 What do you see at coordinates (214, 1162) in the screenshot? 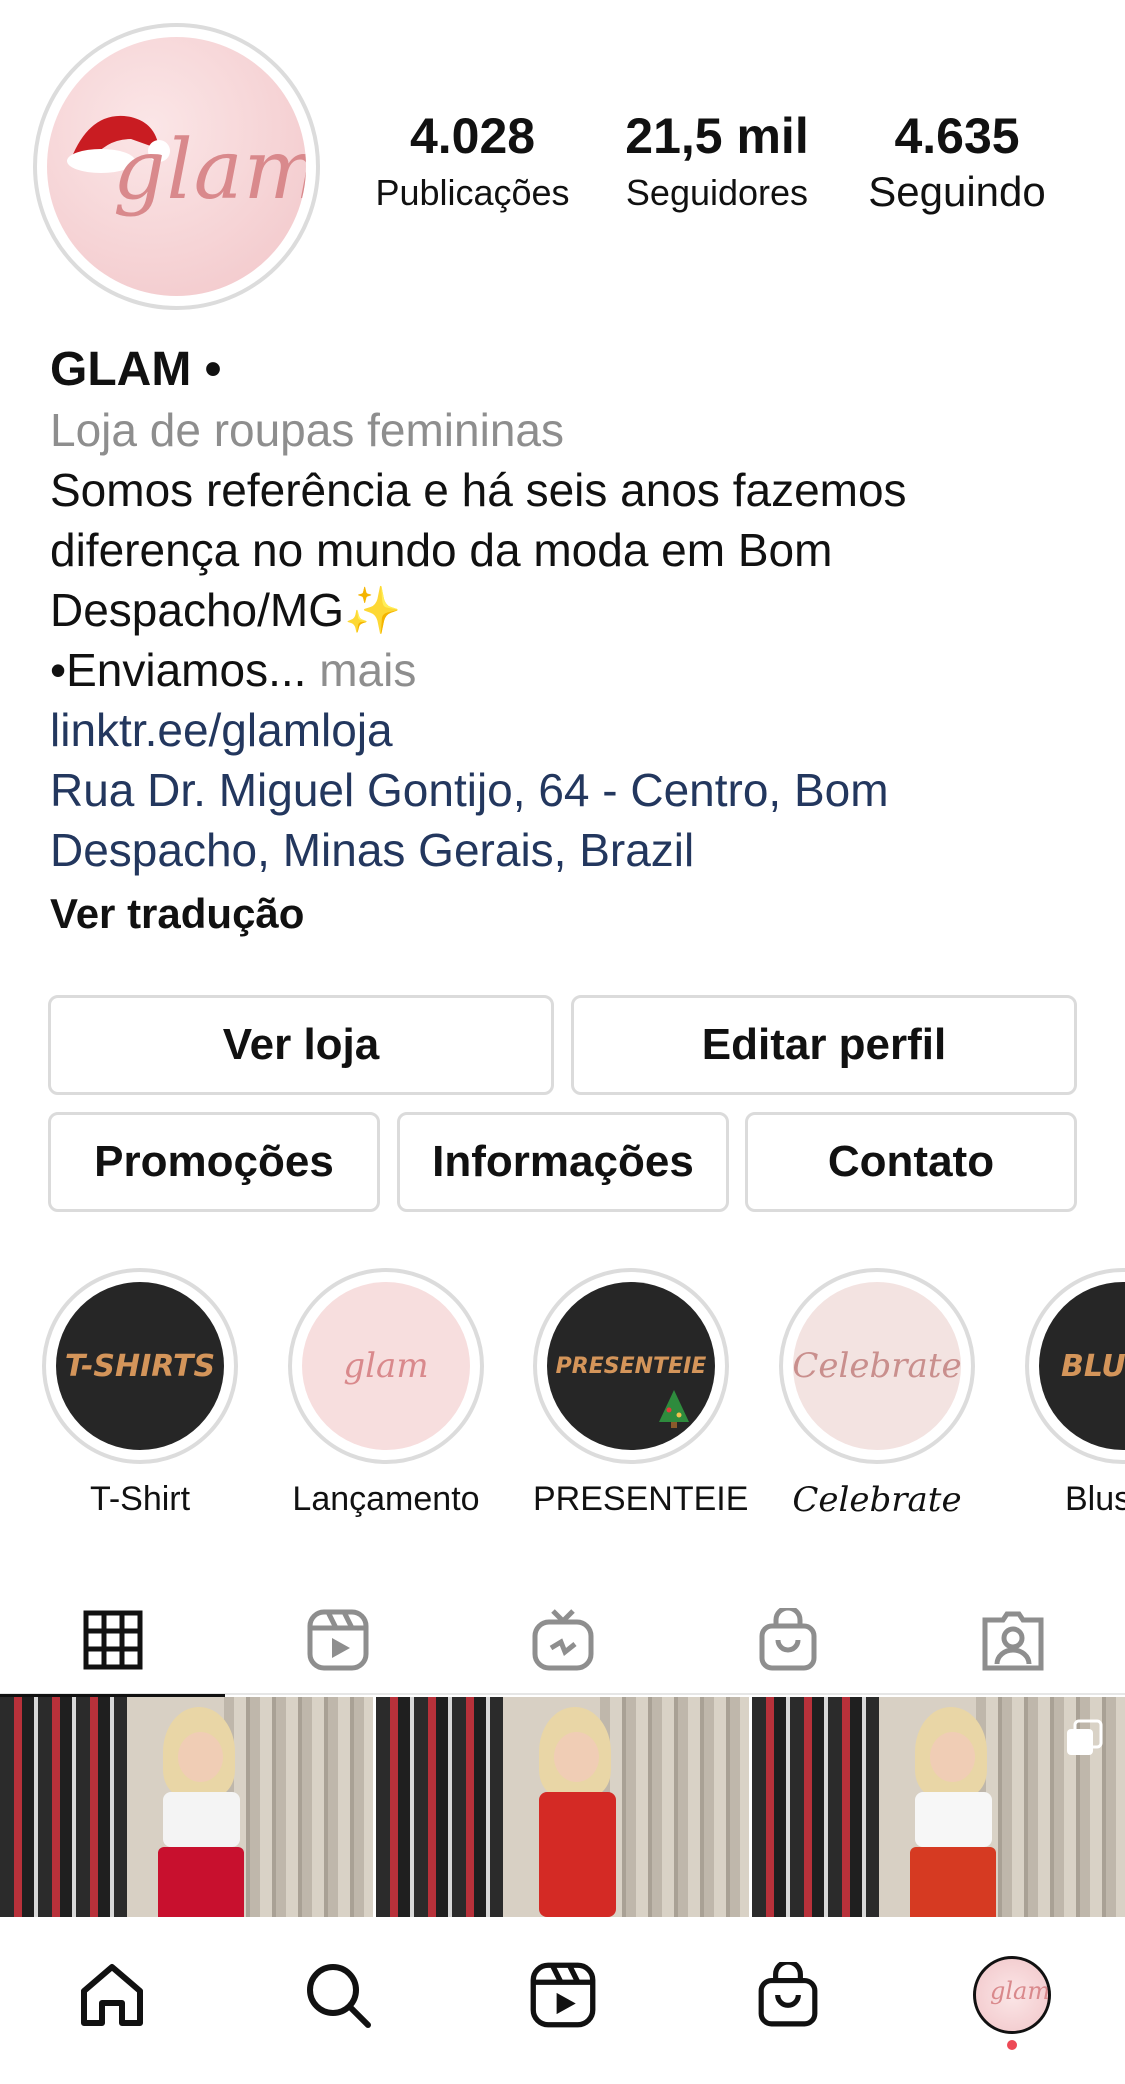
I see `promotions-button: Promoções` at bounding box center [214, 1162].